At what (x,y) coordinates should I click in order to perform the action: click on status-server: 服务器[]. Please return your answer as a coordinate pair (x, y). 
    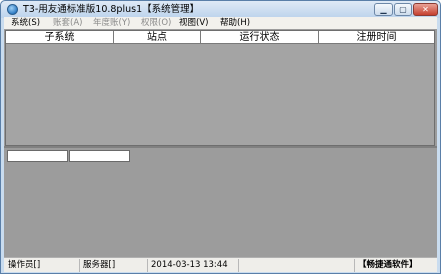
    Looking at the image, I should click on (114, 265).